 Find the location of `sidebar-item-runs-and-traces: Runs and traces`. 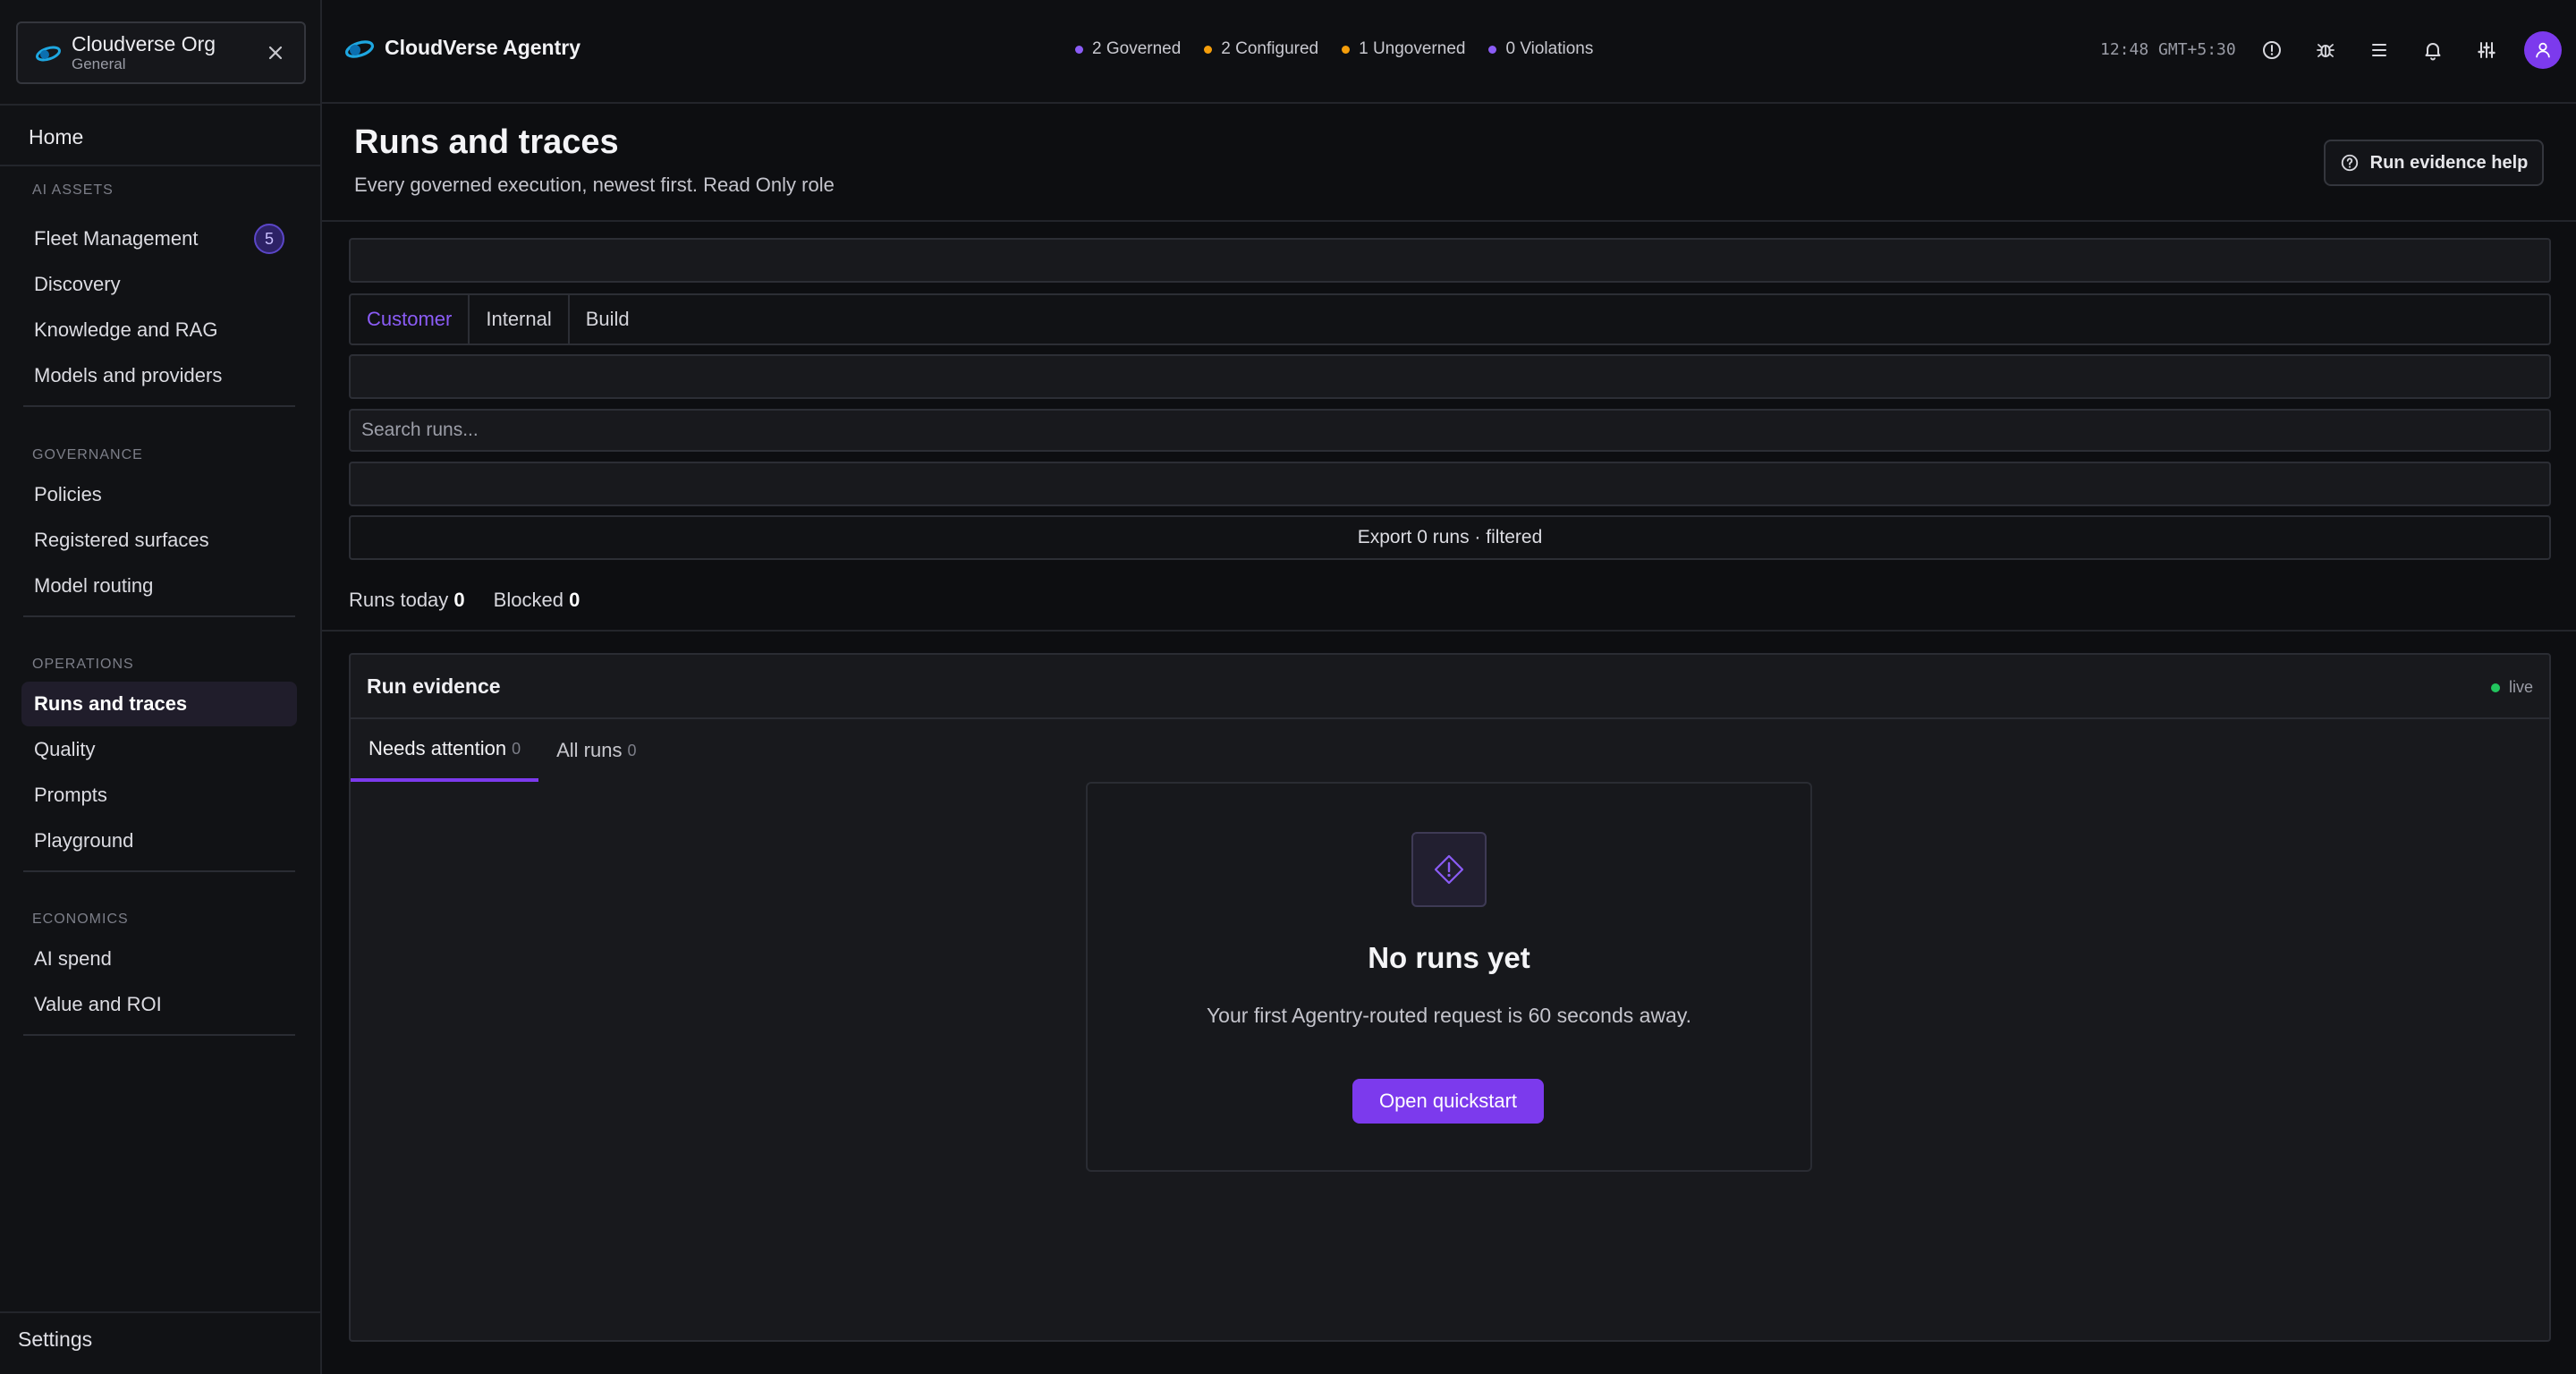

sidebar-item-runs-and-traces: Runs and traces is located at coordinates (159, 704).